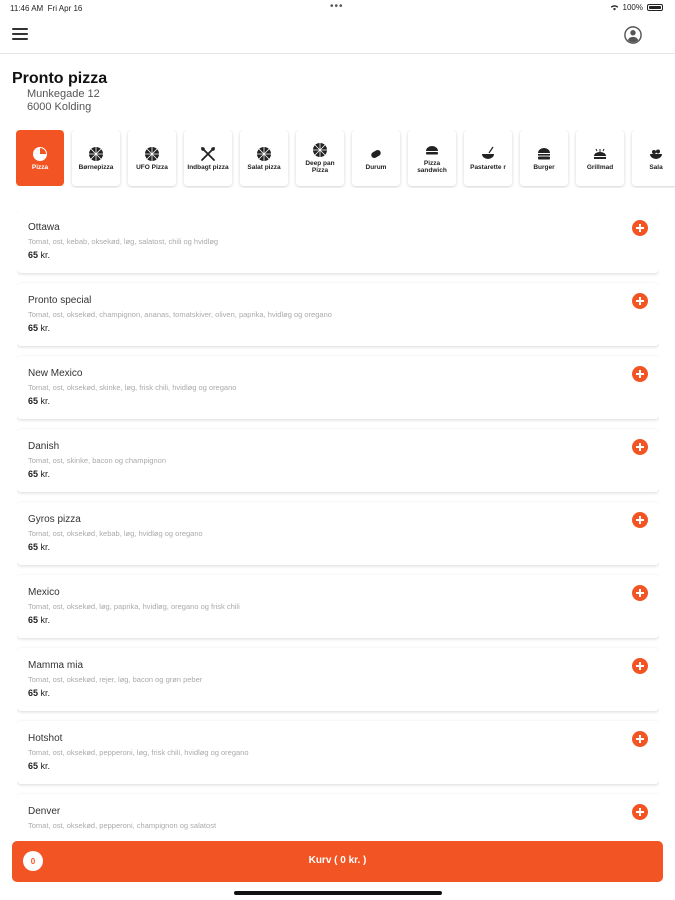 The image size is (675, 900). Describe the element at coordinates (44, 446) in the screenshot. I see `menu-item-name: Danish` at that location.